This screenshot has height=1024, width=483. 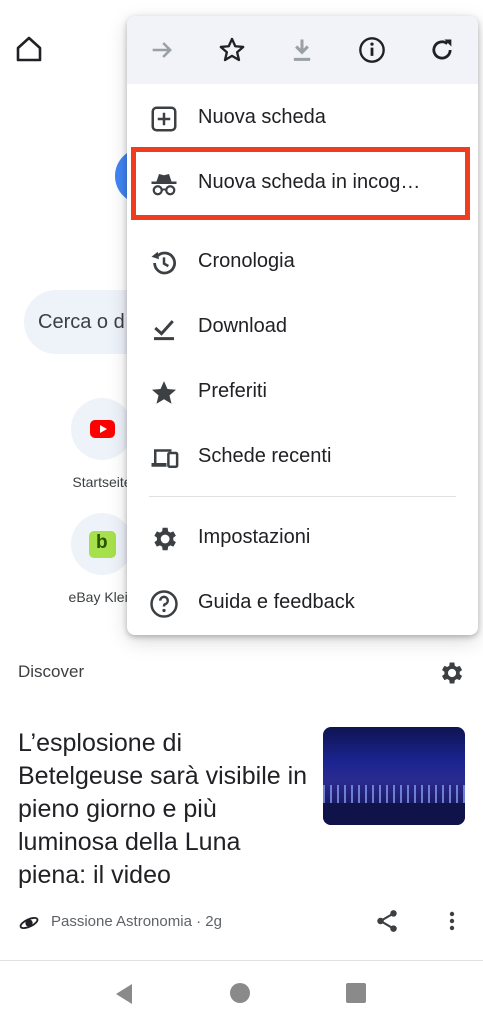 I want to click on youtube-icon, so click(x=102, y=429).